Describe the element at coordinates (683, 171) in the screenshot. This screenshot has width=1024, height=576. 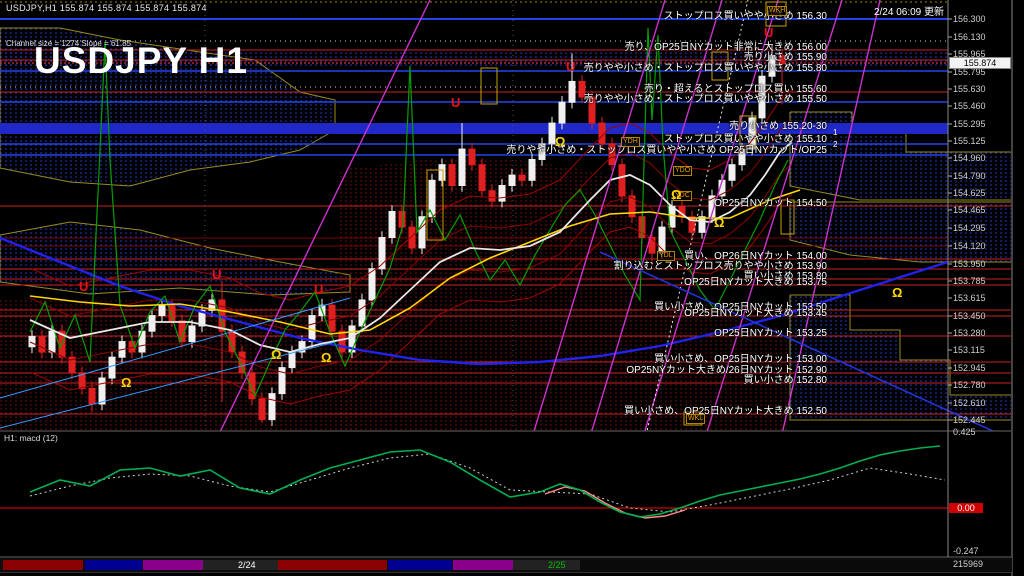
I see `level-marker-box: YDO` at that location.